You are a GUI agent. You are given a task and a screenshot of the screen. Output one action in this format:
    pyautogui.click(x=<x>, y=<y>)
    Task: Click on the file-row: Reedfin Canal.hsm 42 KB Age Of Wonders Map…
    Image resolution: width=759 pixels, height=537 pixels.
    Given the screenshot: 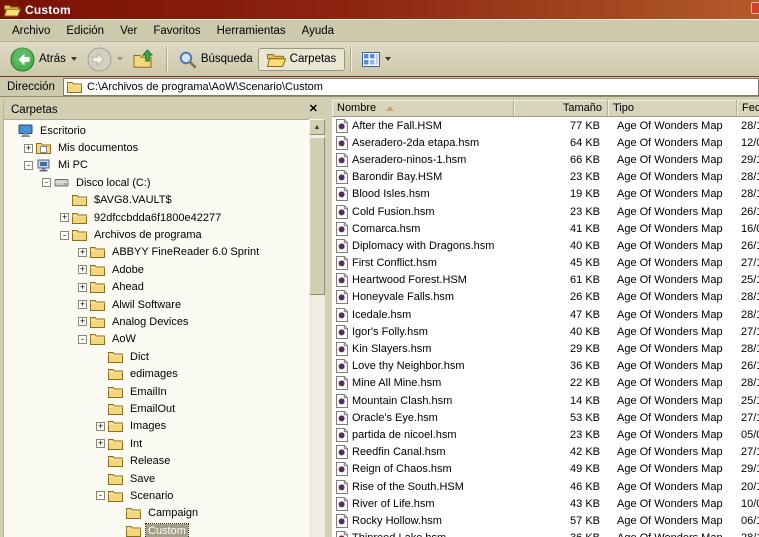 What is the action you would take?
    pyautogui.click(x=545, y=452)
    